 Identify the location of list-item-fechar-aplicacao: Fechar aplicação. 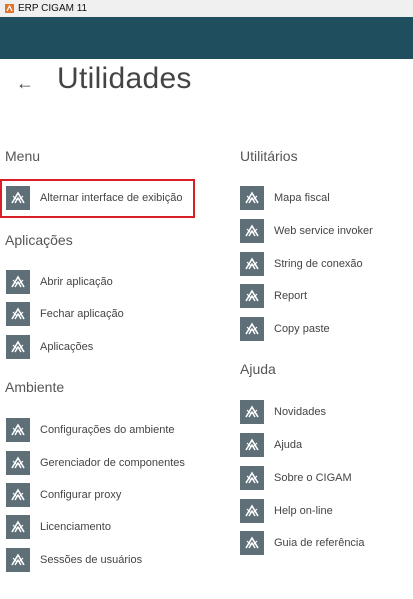
(65, 314).